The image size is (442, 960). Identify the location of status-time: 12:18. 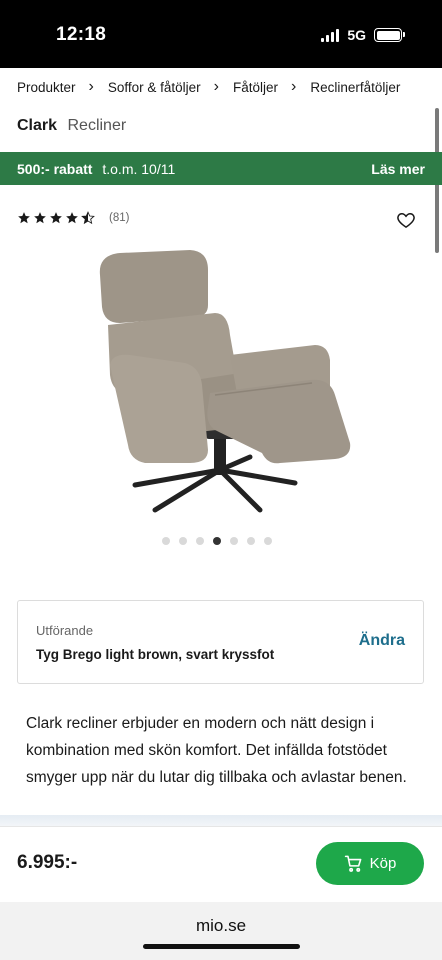
(81, 34).